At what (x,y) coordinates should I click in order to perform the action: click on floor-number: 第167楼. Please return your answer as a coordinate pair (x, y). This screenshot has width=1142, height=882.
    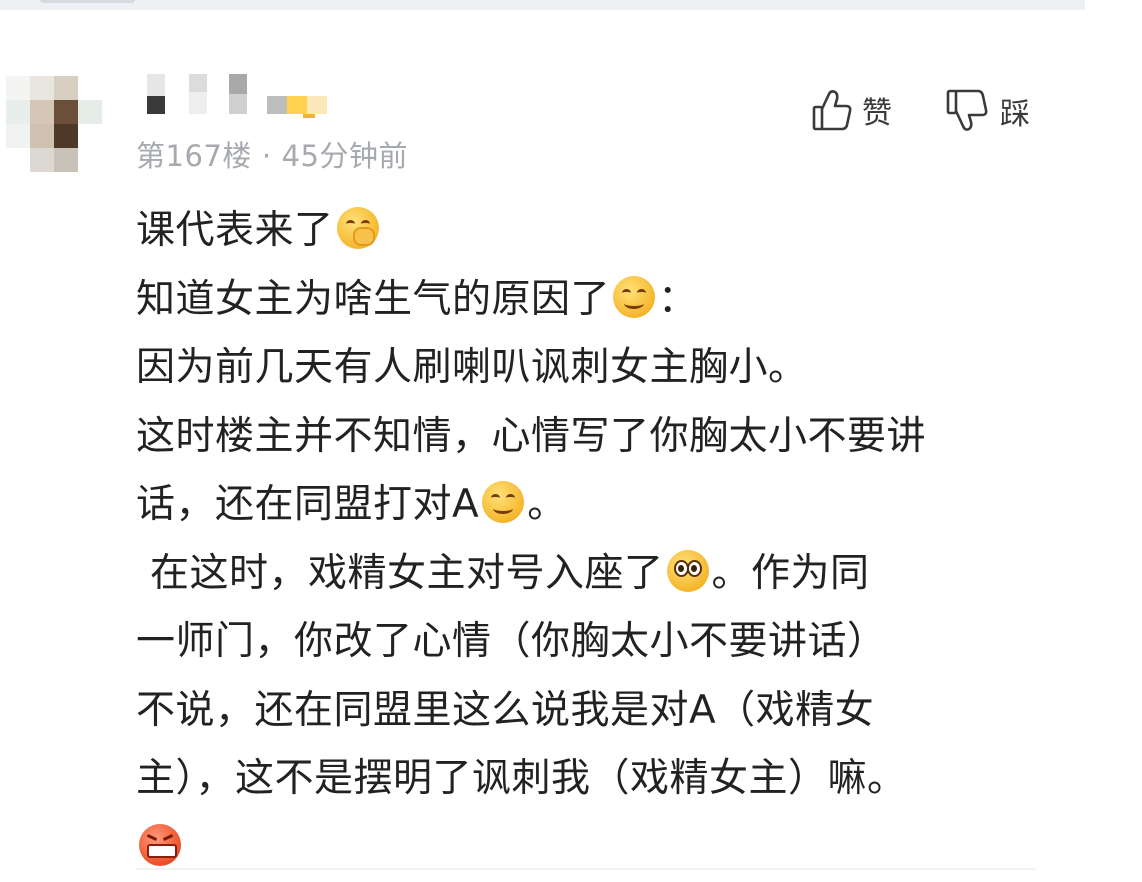
    Looking at the image, I should click on (194, 156).